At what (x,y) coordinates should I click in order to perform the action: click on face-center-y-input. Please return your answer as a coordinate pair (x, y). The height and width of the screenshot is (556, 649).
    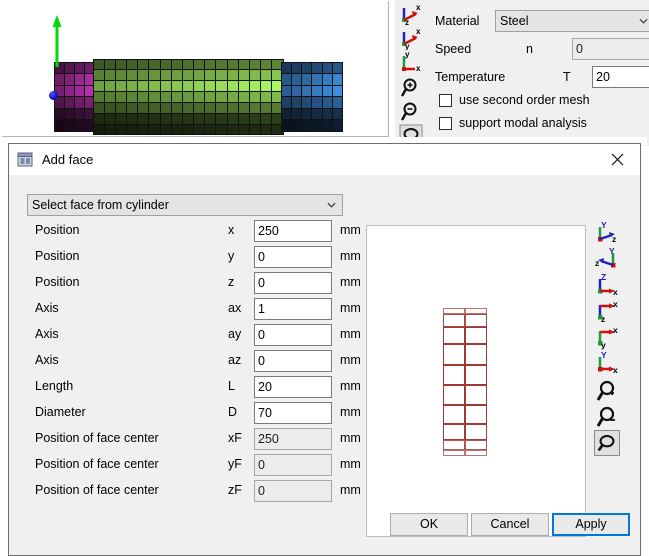
    Looking at the image, I should click on (293, 465).